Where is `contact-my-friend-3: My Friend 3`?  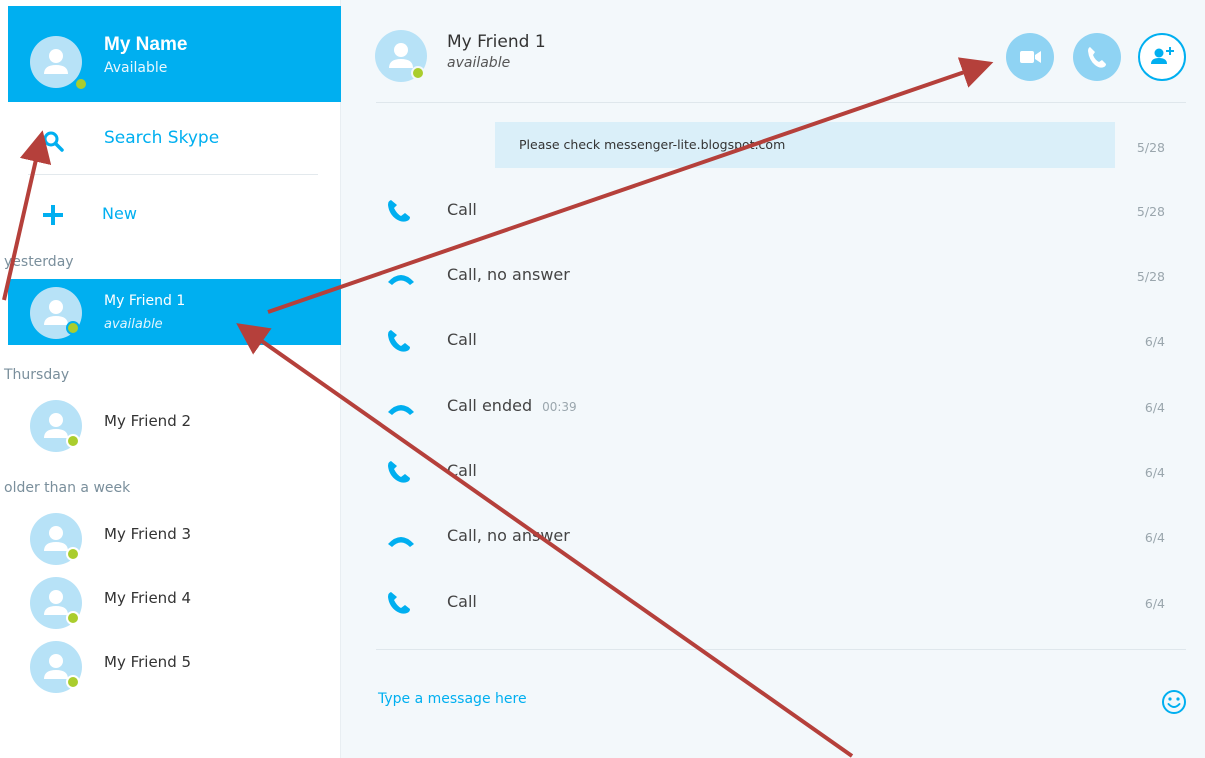
contact-my-friend-3: My Friend 3 is located at coordinates (174, 538).